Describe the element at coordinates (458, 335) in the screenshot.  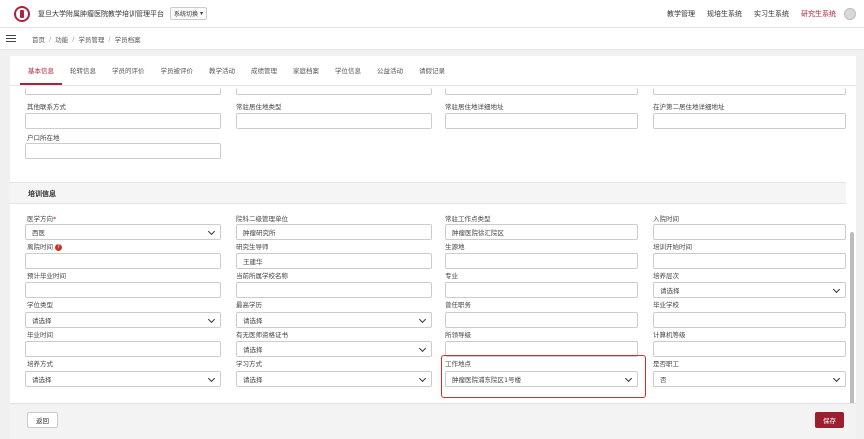
I see `first-level-label: 所领导级` at that location.